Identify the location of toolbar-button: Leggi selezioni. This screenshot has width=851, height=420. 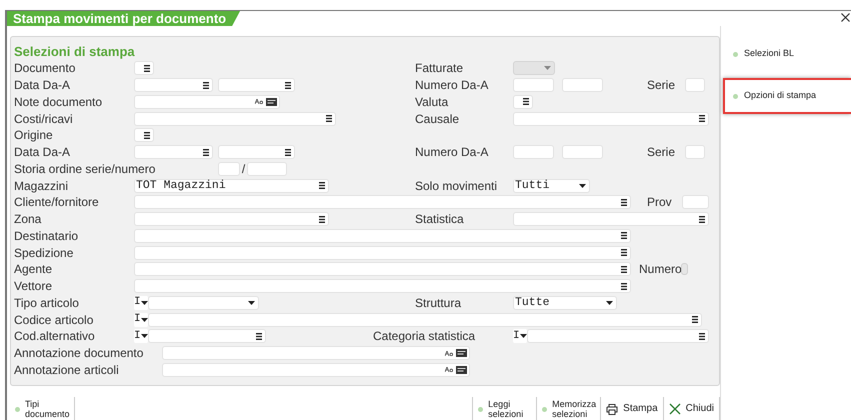
(505, 408).